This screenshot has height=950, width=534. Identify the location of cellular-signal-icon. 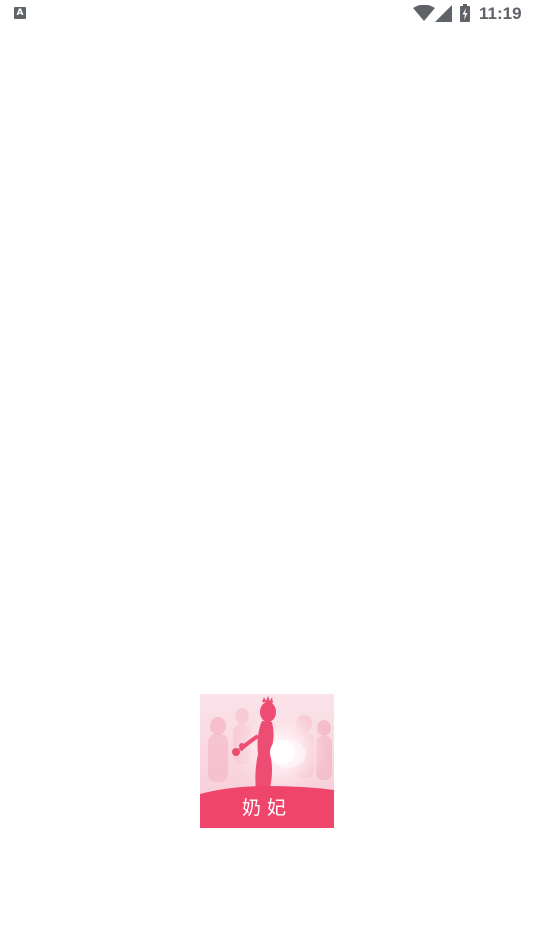
(443, 13).